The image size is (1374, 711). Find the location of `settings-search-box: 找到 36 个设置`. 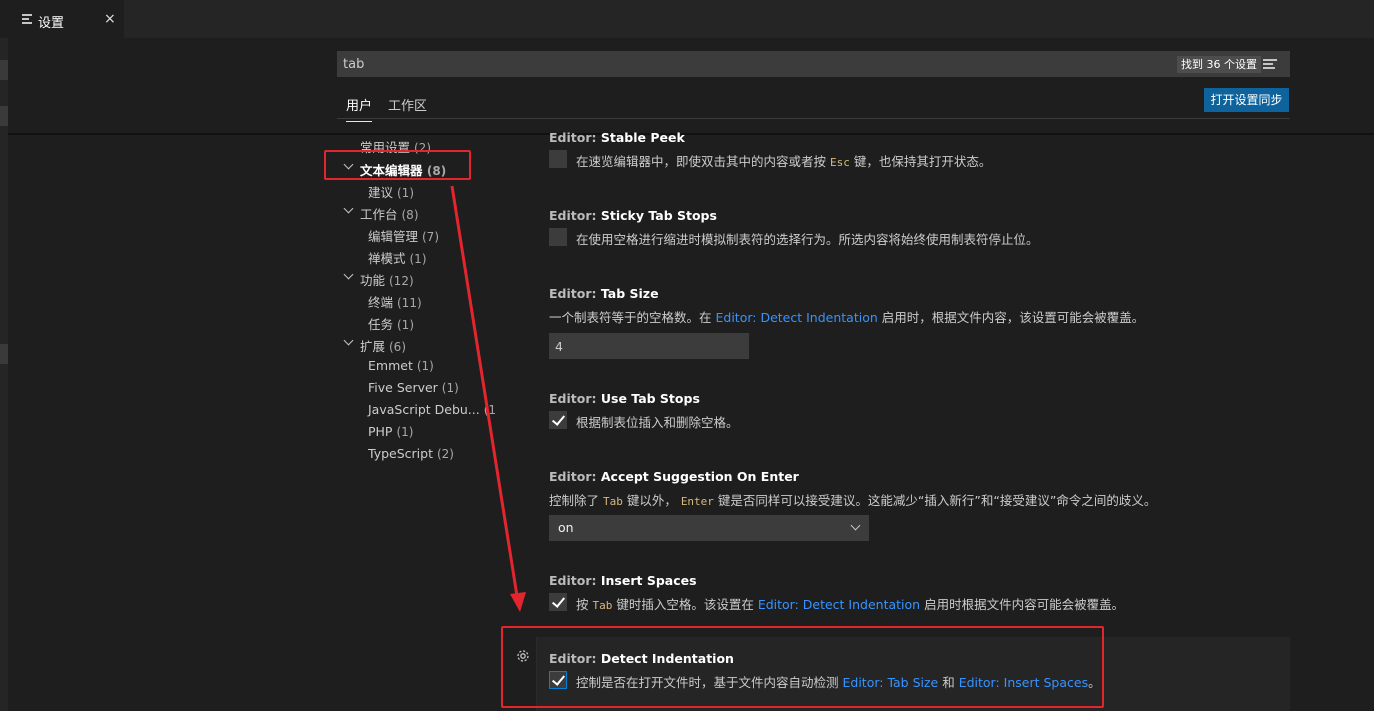

settings-search-box: 找到 36 个设置 is located at coordinates (813, 64).